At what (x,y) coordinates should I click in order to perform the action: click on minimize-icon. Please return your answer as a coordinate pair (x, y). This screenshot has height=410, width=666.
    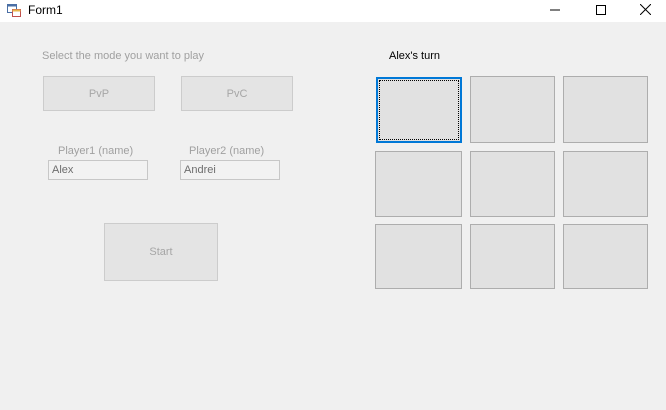
    Looking at the image, I should click on (555, 11).